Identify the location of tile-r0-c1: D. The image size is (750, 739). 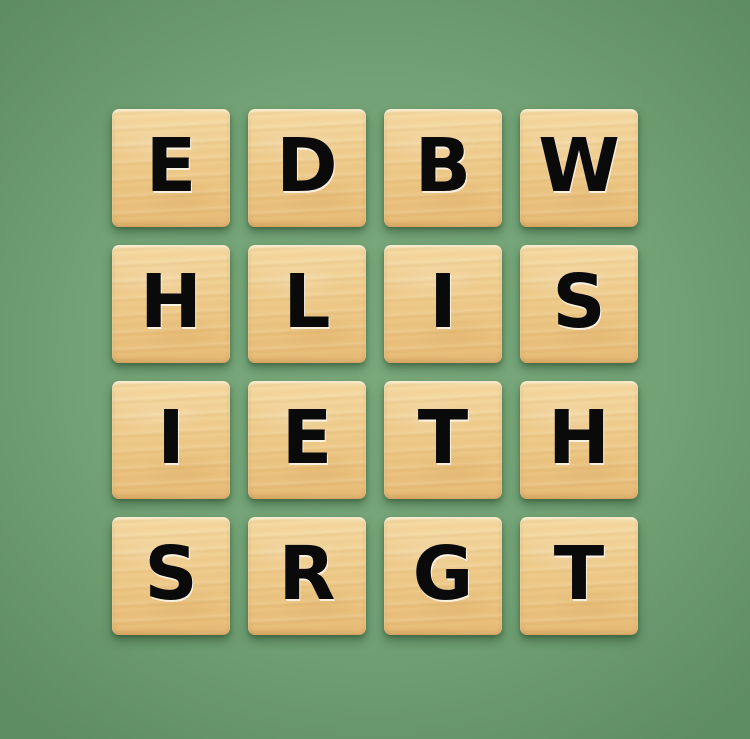
(307, 168).